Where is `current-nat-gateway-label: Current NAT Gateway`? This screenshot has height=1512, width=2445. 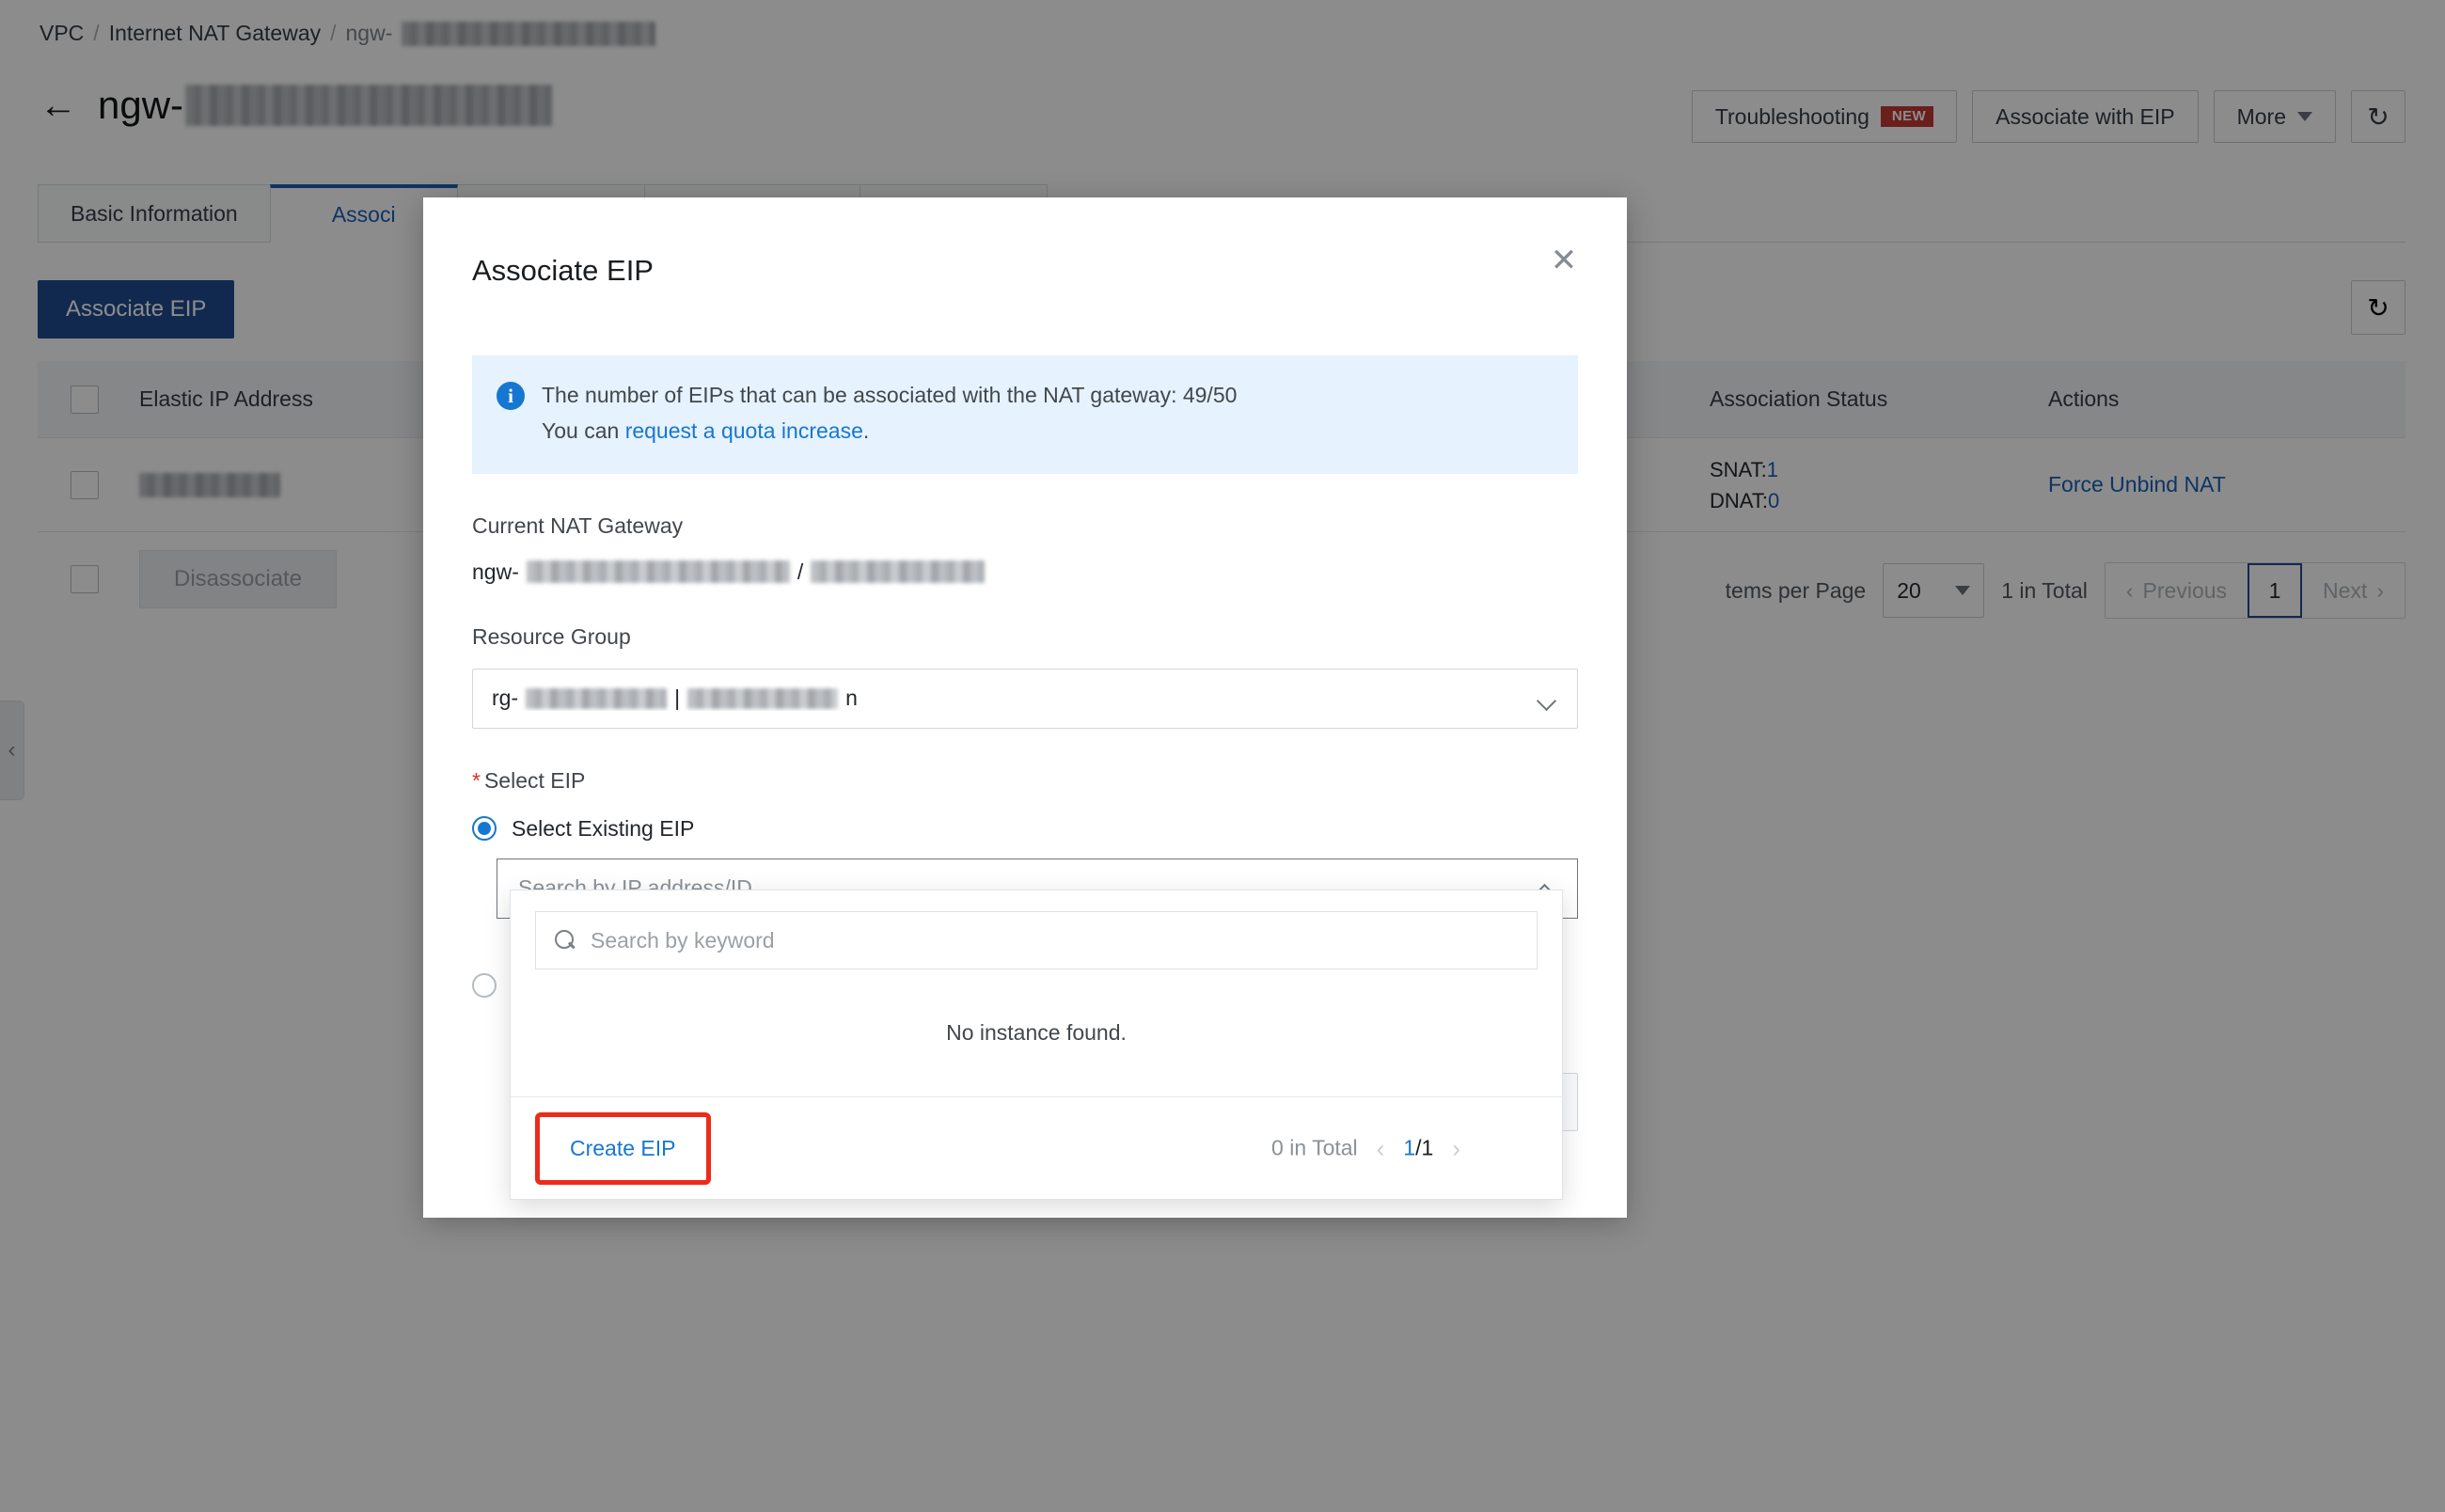 current-nat-gateway-label: Current NAT Gateway is located at coordinates (578, 525).